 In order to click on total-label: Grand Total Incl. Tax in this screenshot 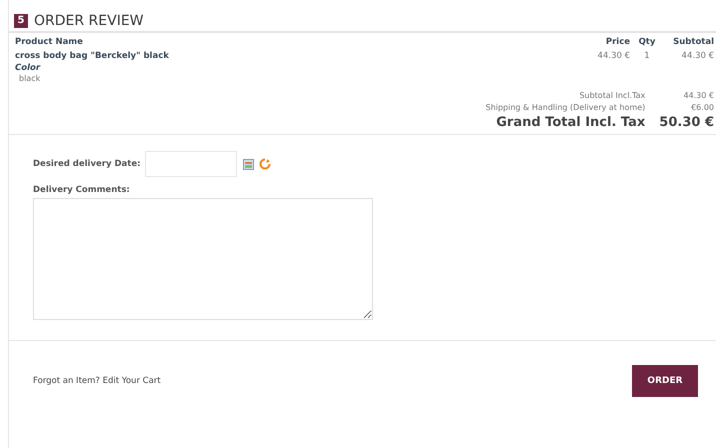, I will do `click(571, 122)`.